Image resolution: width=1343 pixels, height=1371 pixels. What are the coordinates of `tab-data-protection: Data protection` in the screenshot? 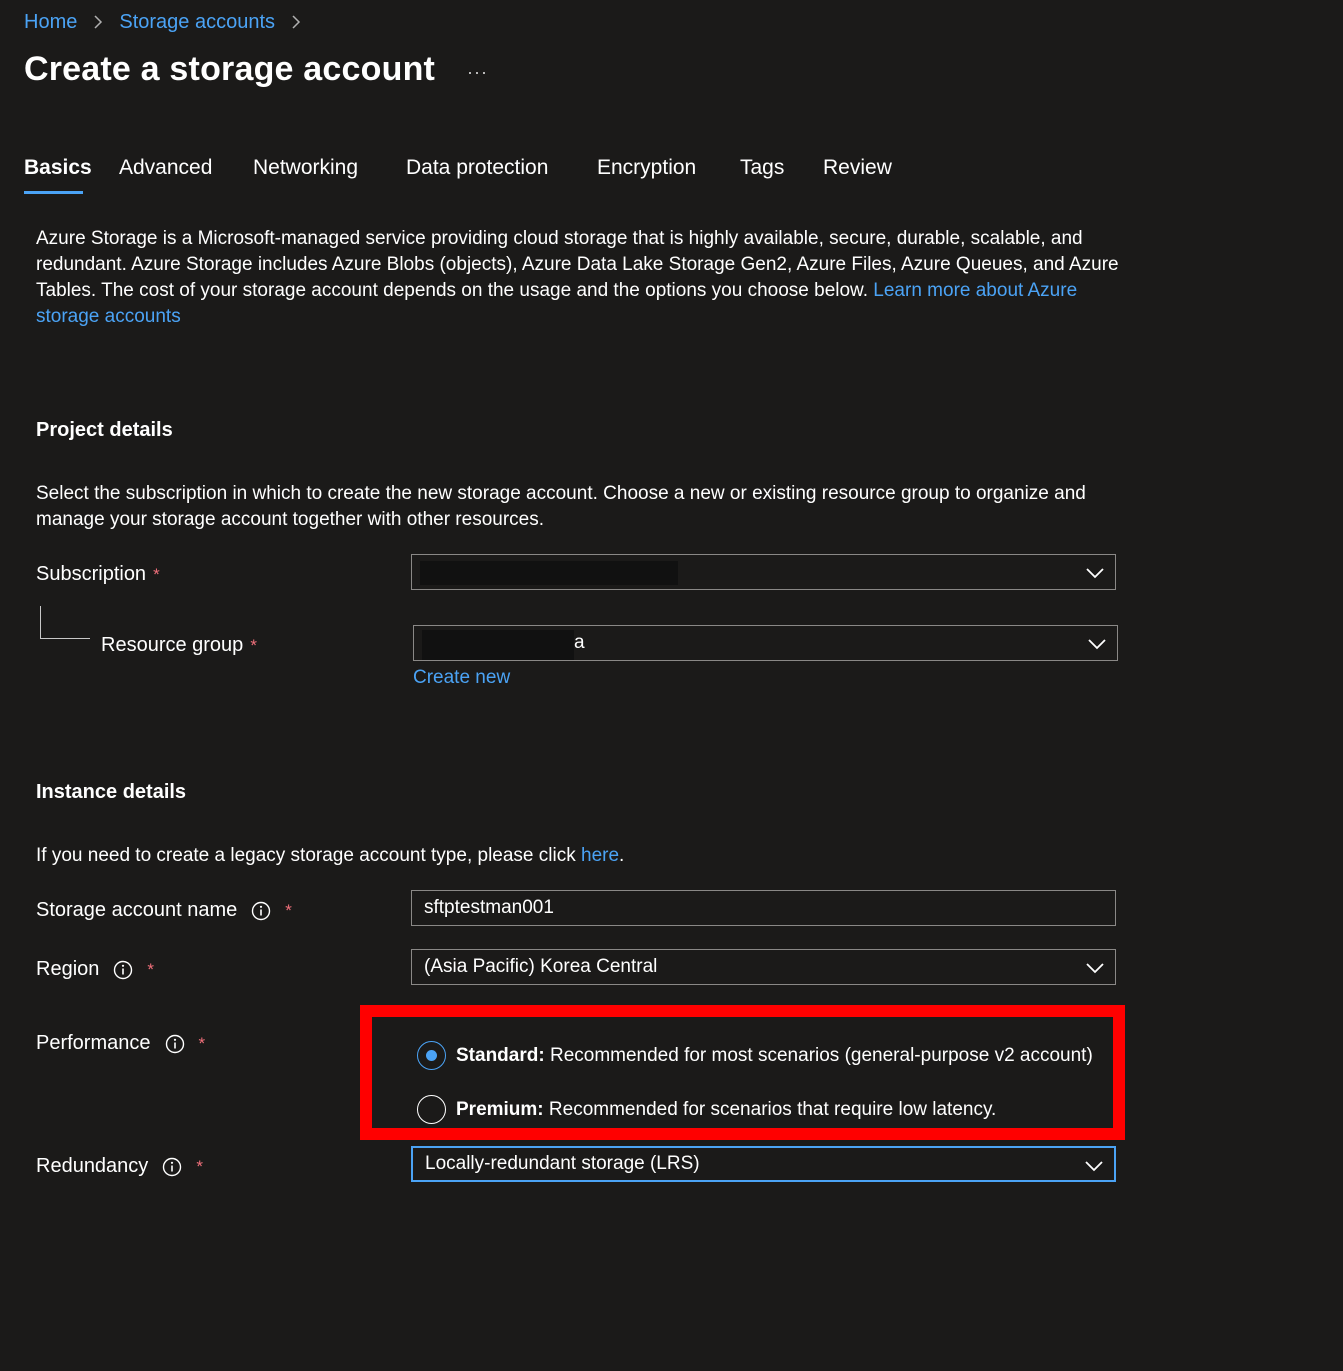 It's located at (477, 168).